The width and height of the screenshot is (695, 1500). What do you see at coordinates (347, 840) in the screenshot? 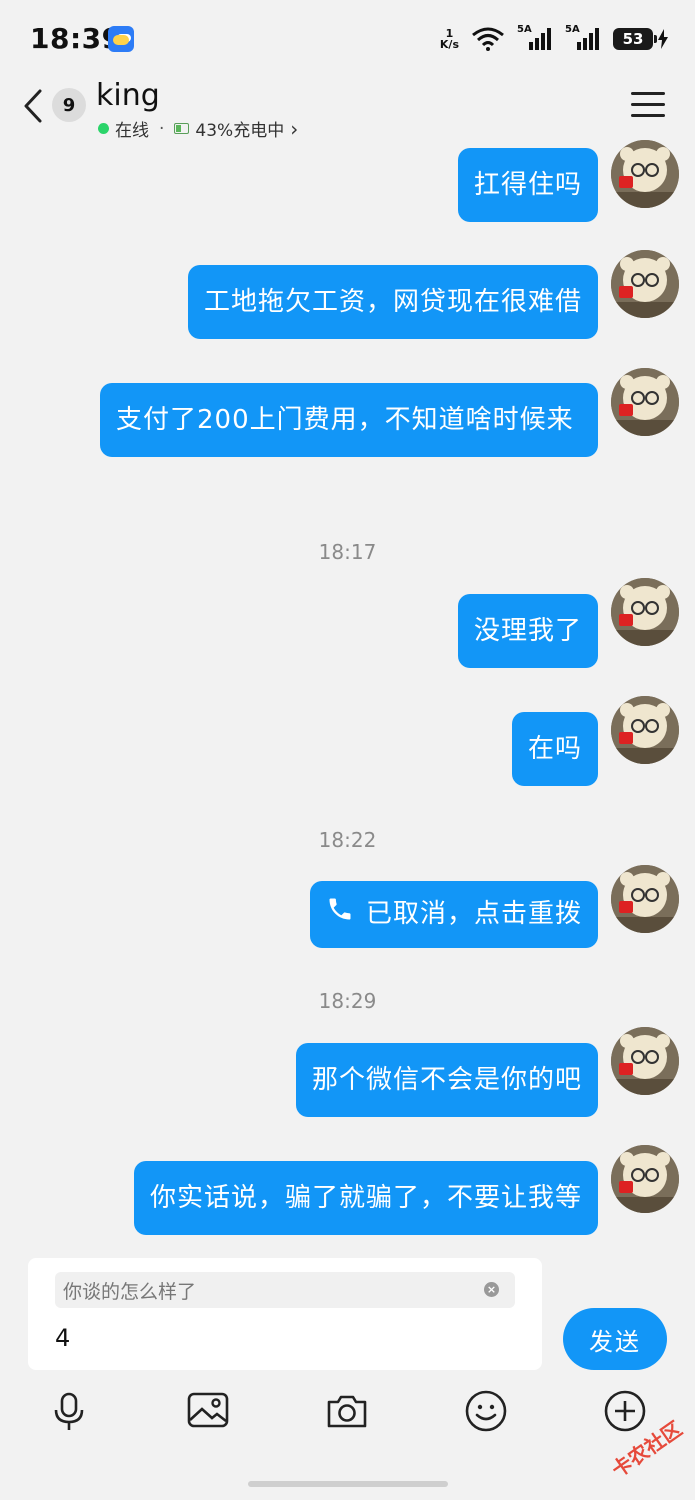
I see `message-timestamp: 18:22` at bounding box center [347, 840].